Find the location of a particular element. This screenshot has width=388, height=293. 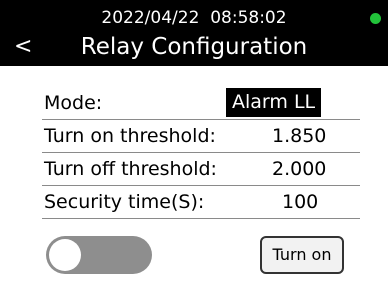

mode-row: Mode: Alarm LL is located at coordinates (201, 103).